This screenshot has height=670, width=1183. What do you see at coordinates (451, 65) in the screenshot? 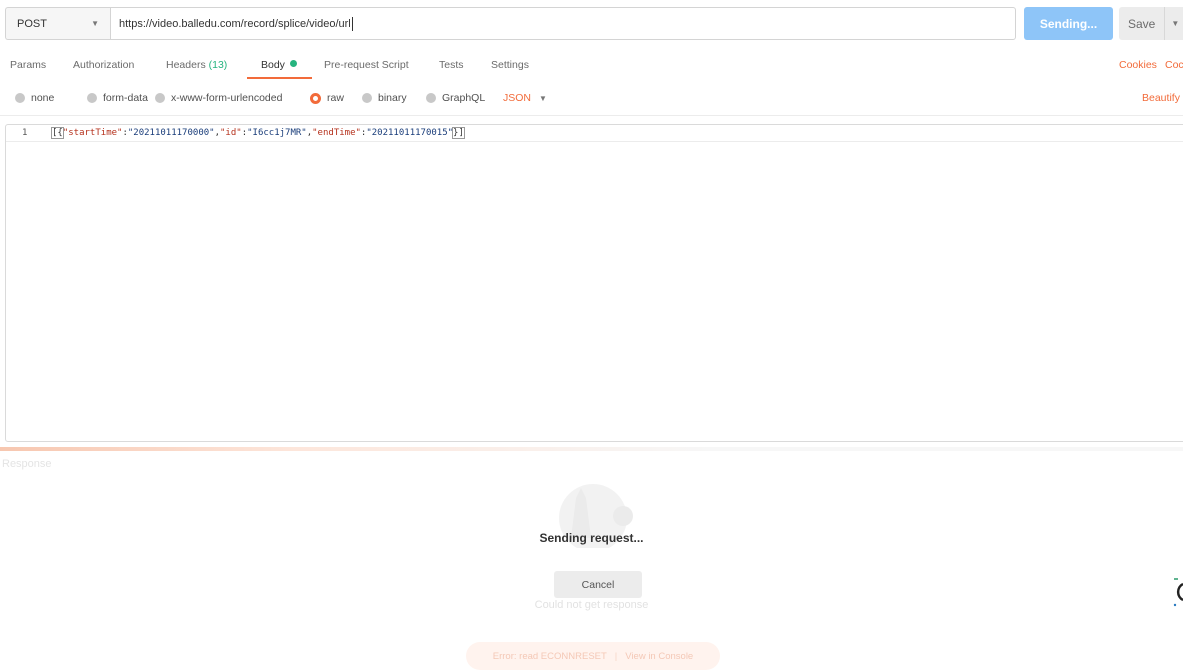
I see `tab-tests: Tests` at bounding box center [451, 65].